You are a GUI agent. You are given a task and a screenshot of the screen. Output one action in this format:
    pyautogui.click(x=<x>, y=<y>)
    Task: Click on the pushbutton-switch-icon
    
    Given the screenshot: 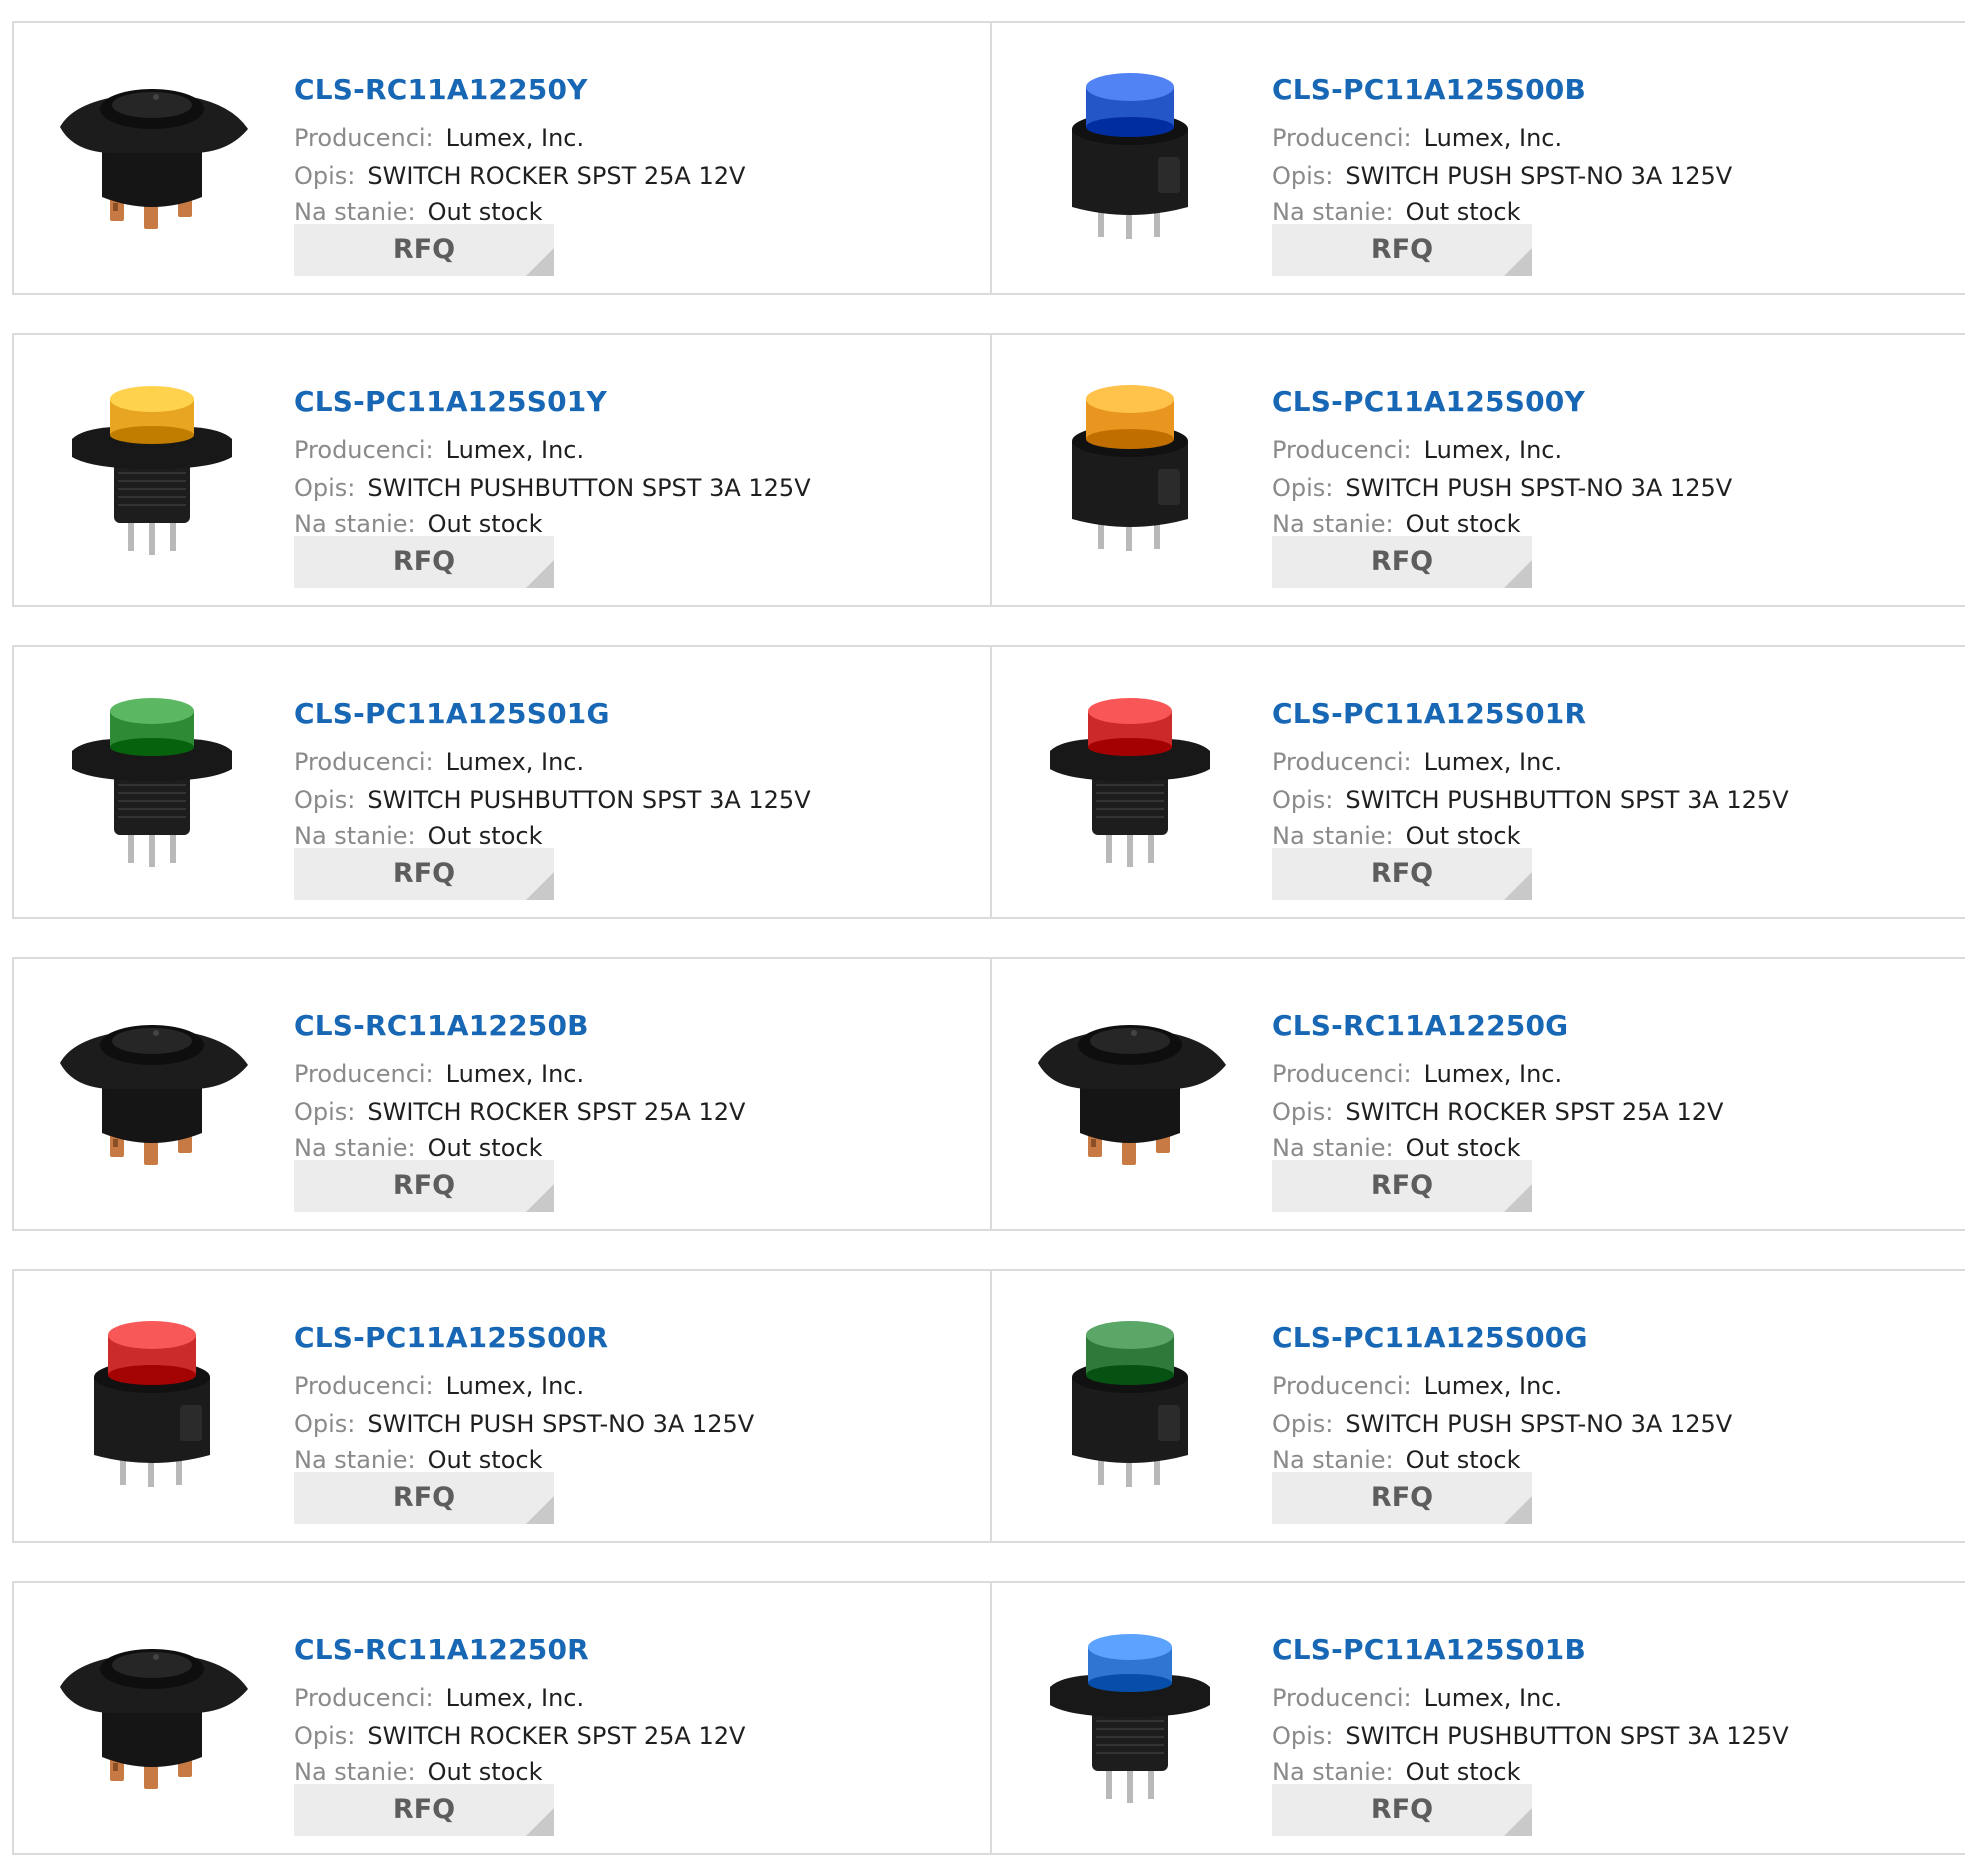 What is the action you would take?
    pyautogui.click(x=1130, y=782)
    